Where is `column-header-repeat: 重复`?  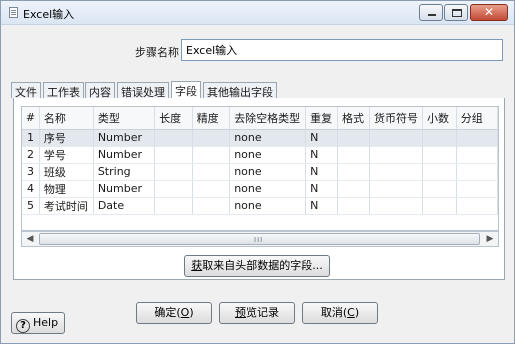
column-header-repeat: 重复 is located at coordinates (322, 118).